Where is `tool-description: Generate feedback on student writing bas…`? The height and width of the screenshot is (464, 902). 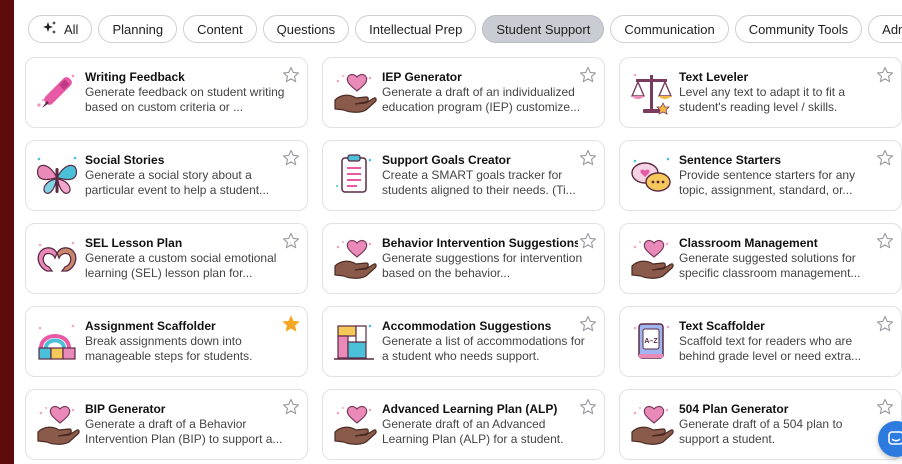
tool-description: Generate feedback on student writing bas… is located at coordinates (185, 99).